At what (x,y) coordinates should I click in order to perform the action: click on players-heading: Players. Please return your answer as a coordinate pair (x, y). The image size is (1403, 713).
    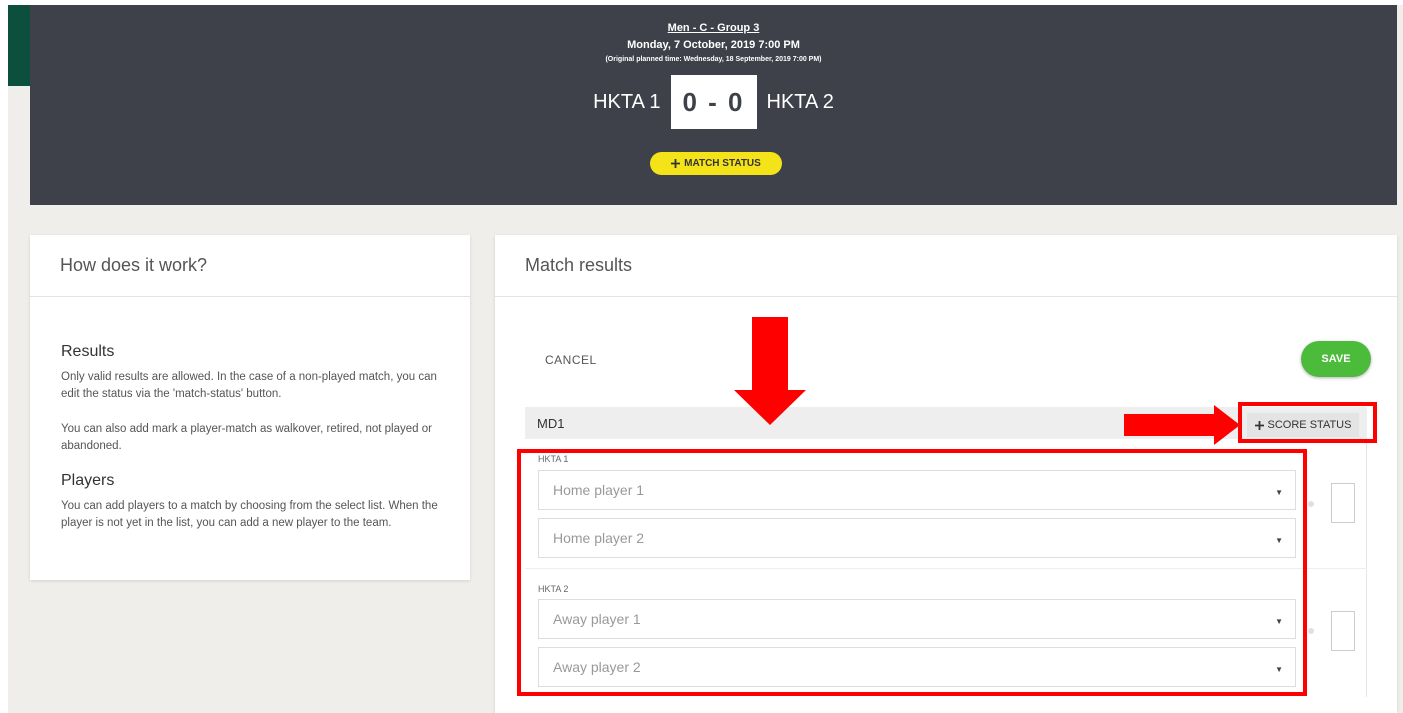
    Looking at the image, I should click on (88, 480).